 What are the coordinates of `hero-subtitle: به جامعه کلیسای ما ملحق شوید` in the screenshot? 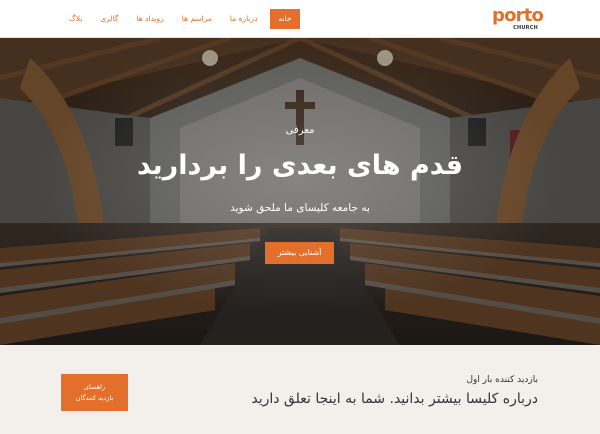 It's located at (300, 208).